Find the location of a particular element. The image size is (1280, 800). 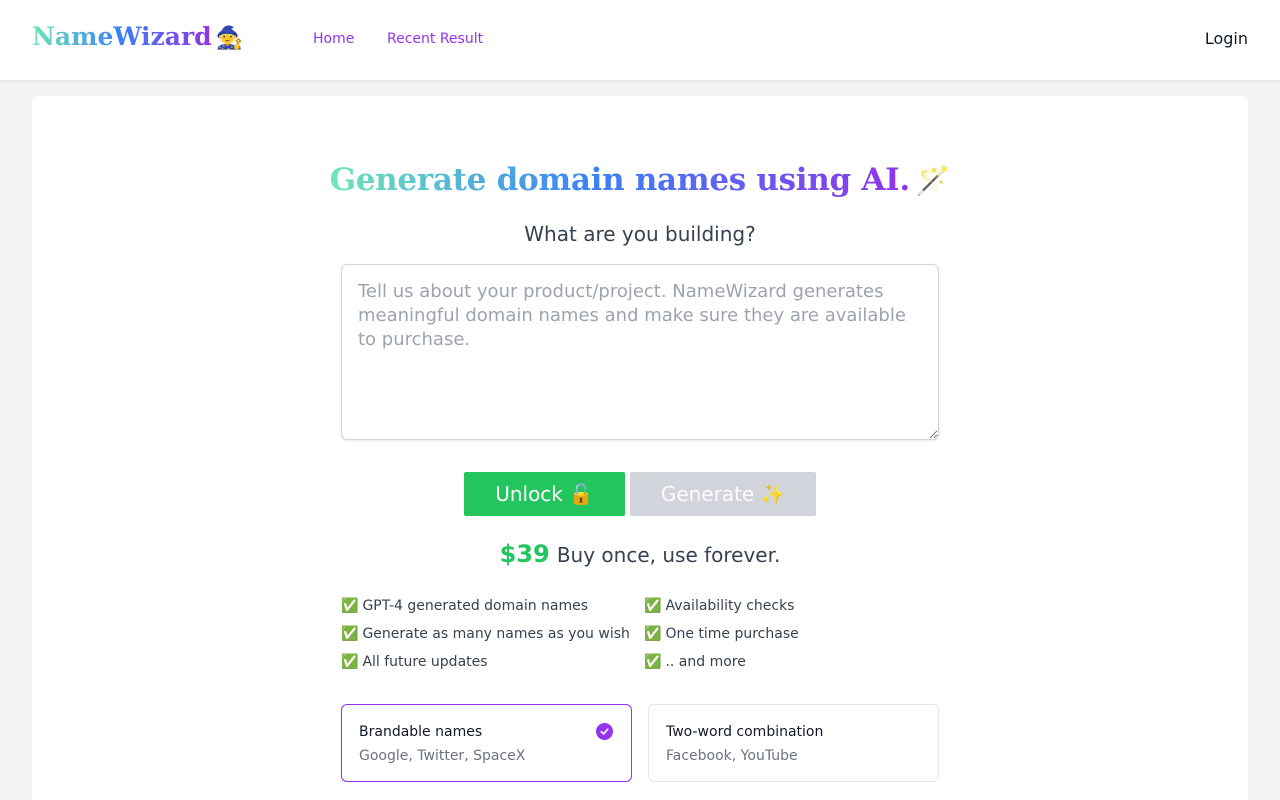

generate-label: Generate is located at coordinates (707, 494).